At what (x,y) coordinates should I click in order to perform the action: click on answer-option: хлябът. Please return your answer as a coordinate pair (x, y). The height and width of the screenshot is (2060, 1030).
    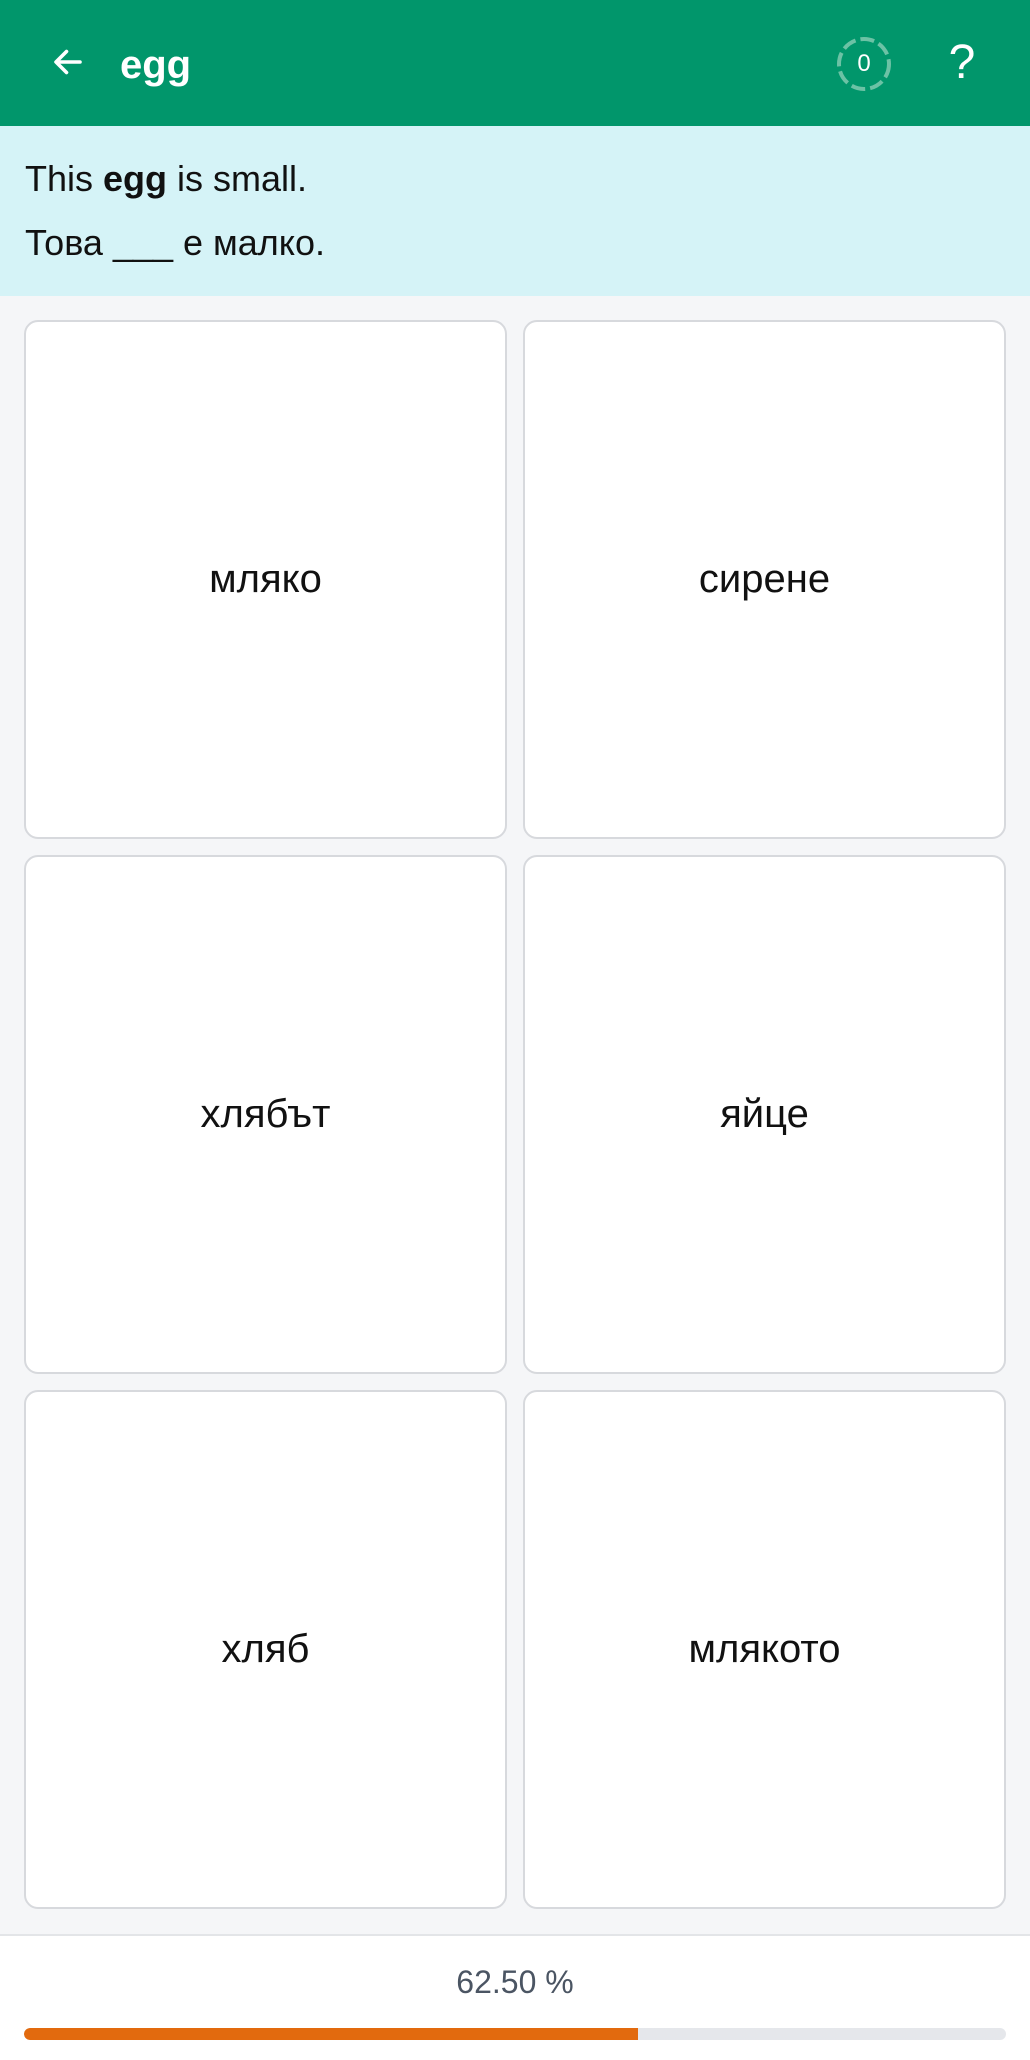
    Looking at the image, I should click on (265, 1114).